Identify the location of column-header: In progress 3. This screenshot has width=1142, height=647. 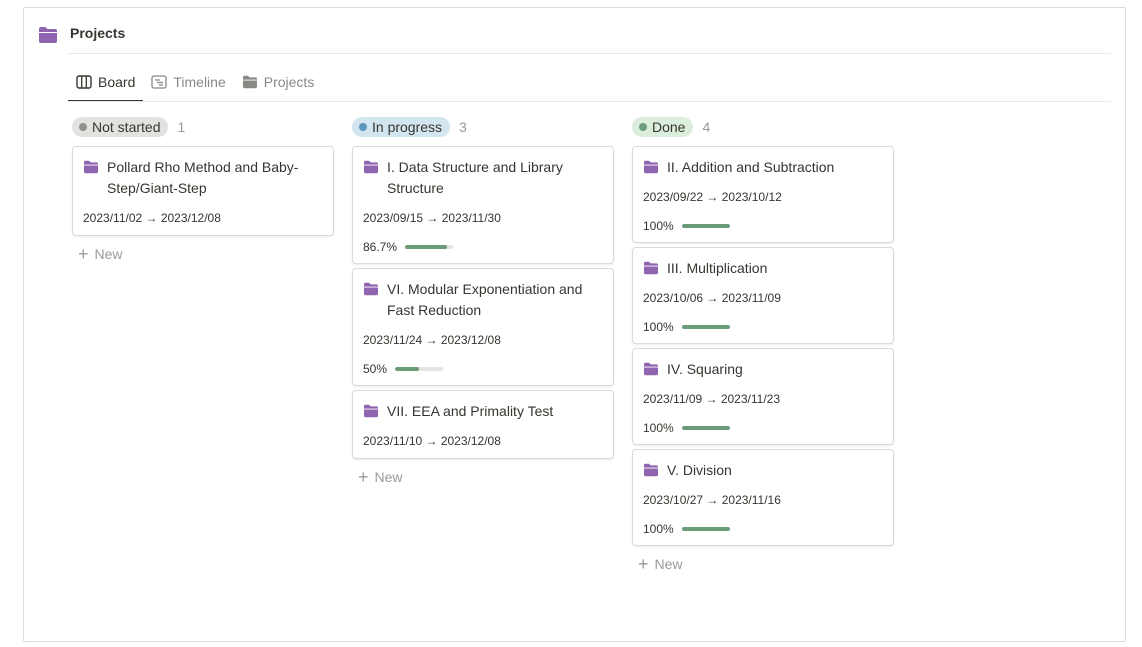
(483, 127).